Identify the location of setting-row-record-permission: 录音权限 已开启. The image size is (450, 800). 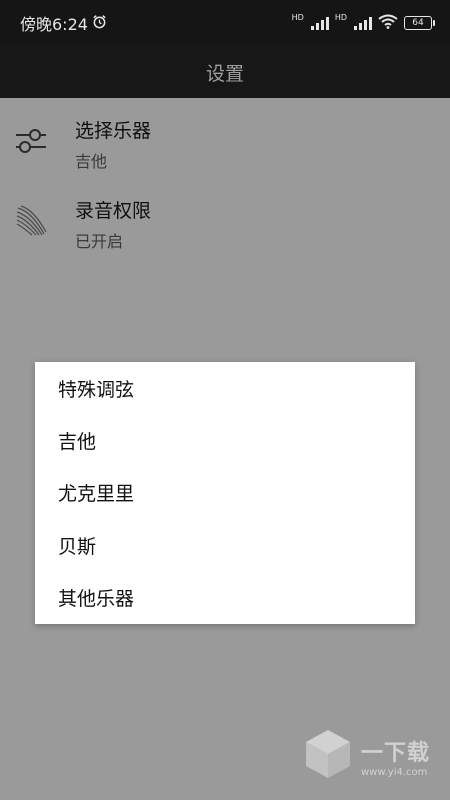
(225, 222).